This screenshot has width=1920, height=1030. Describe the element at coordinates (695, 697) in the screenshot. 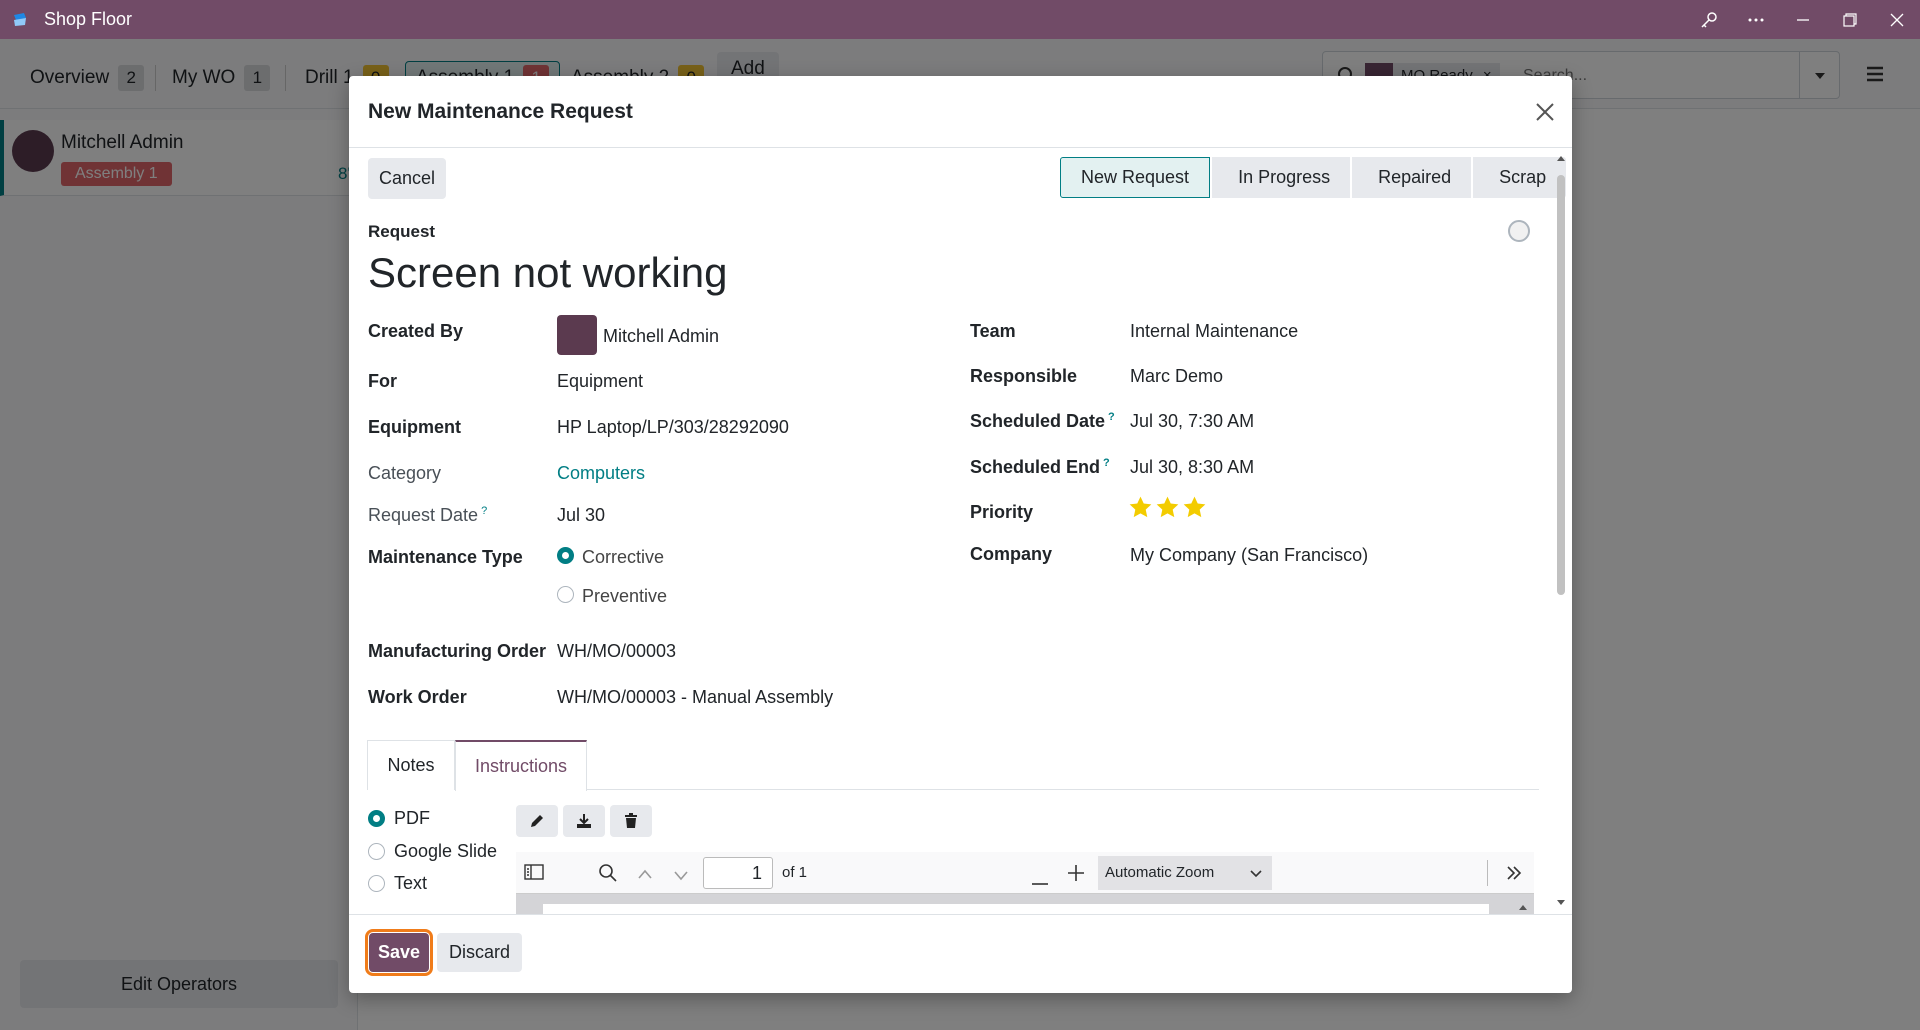

I see `work-order-value: WH/MO/00003 - Manual Assembly` at that location.